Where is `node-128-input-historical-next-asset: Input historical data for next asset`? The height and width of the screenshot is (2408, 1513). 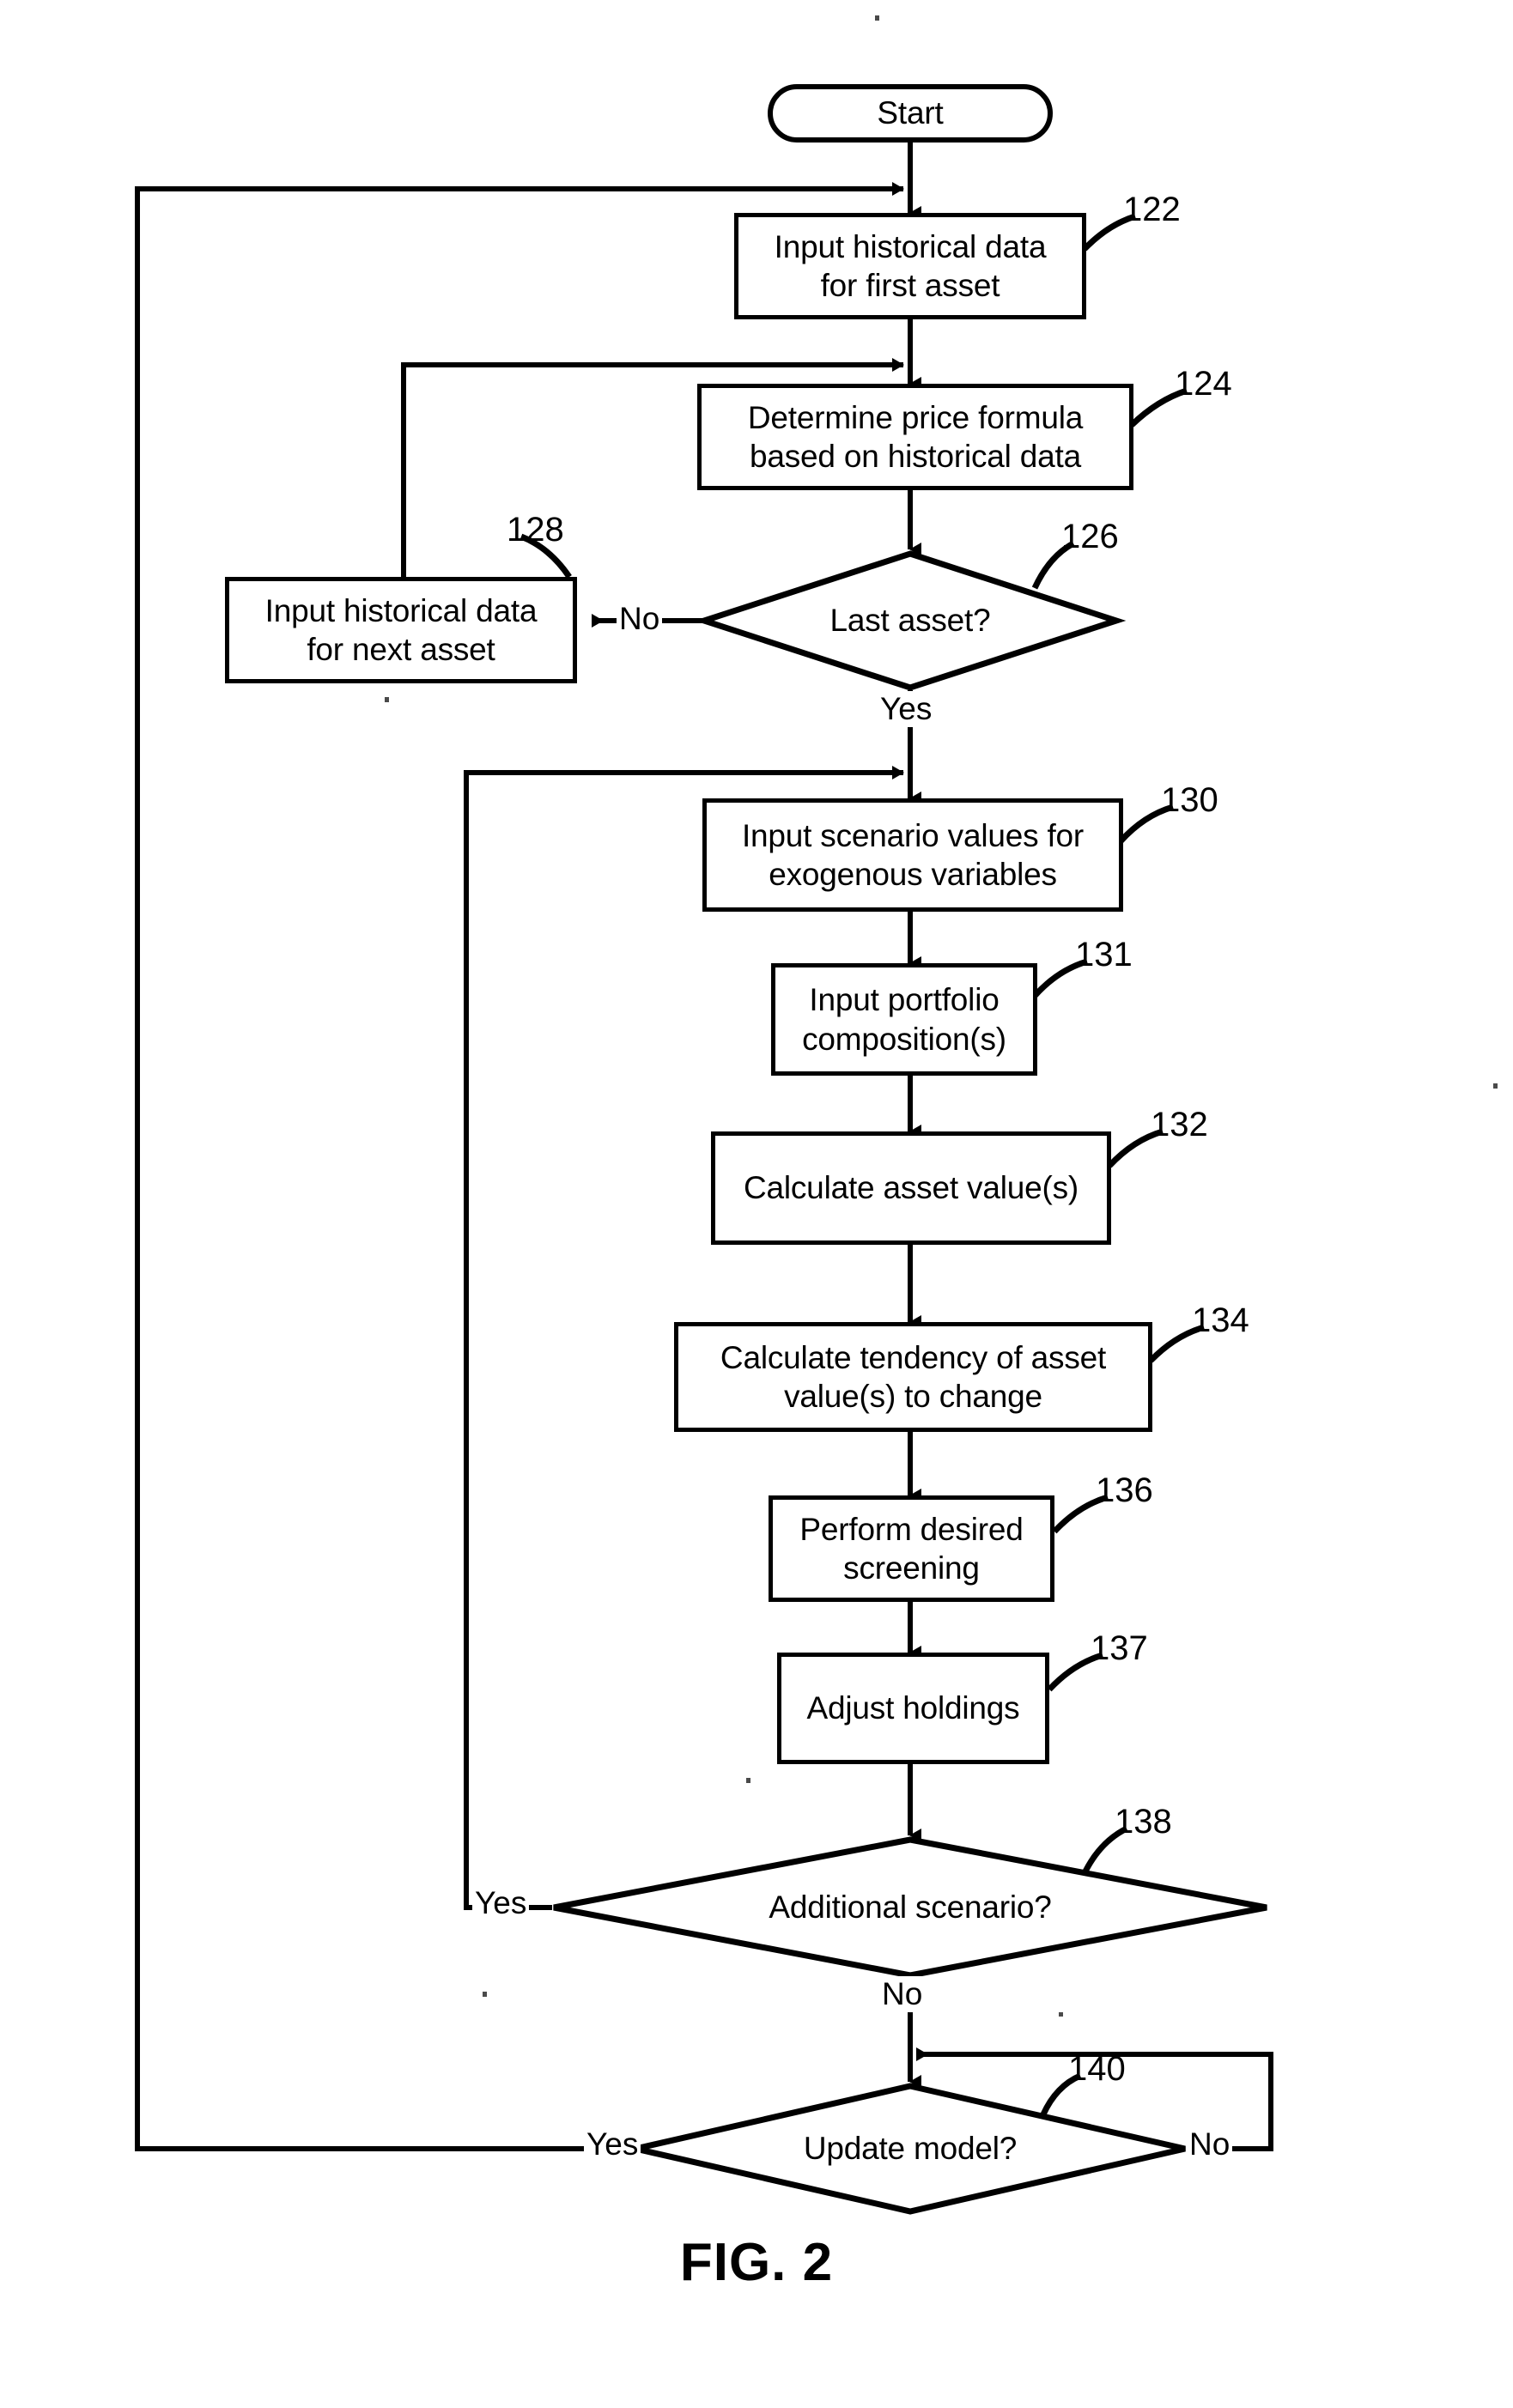
node-128-input-historical-next-asset: Input historical data for next asset is located at coordinates (401, 630).